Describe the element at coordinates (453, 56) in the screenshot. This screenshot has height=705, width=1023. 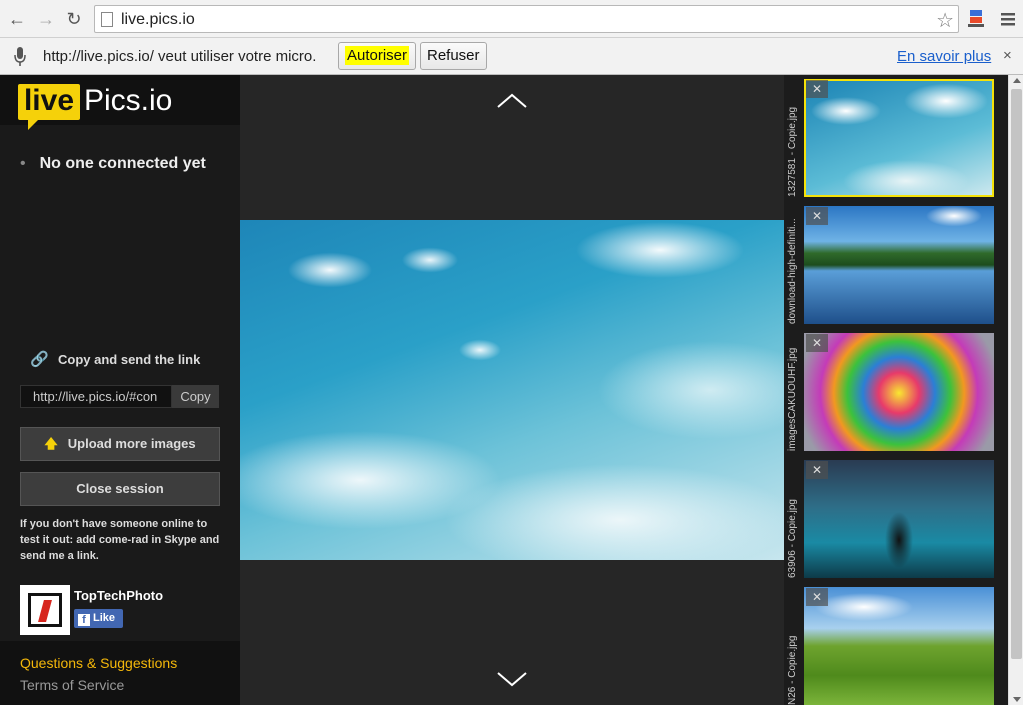
I see `deny-button: Refuser` at that location.